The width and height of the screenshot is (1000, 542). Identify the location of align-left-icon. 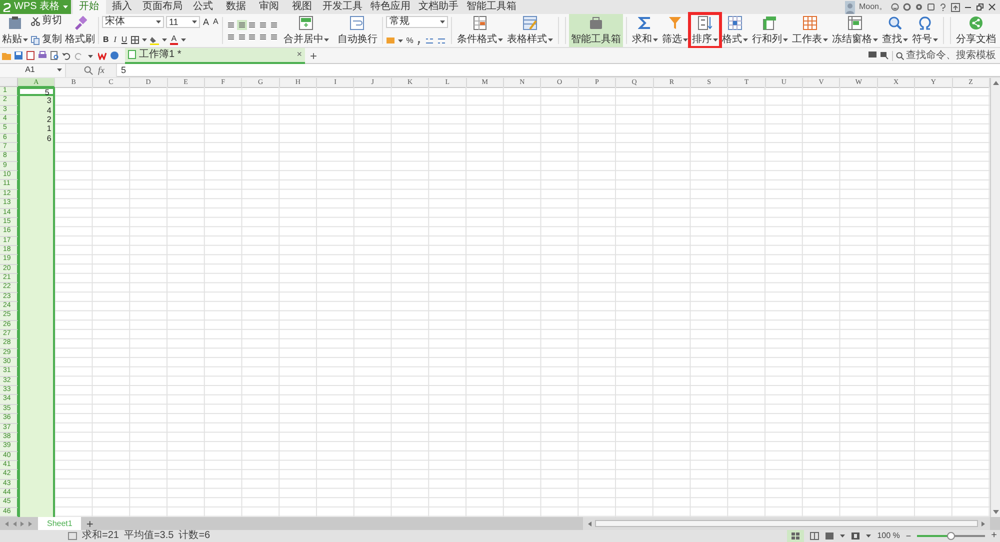
(231, 37).